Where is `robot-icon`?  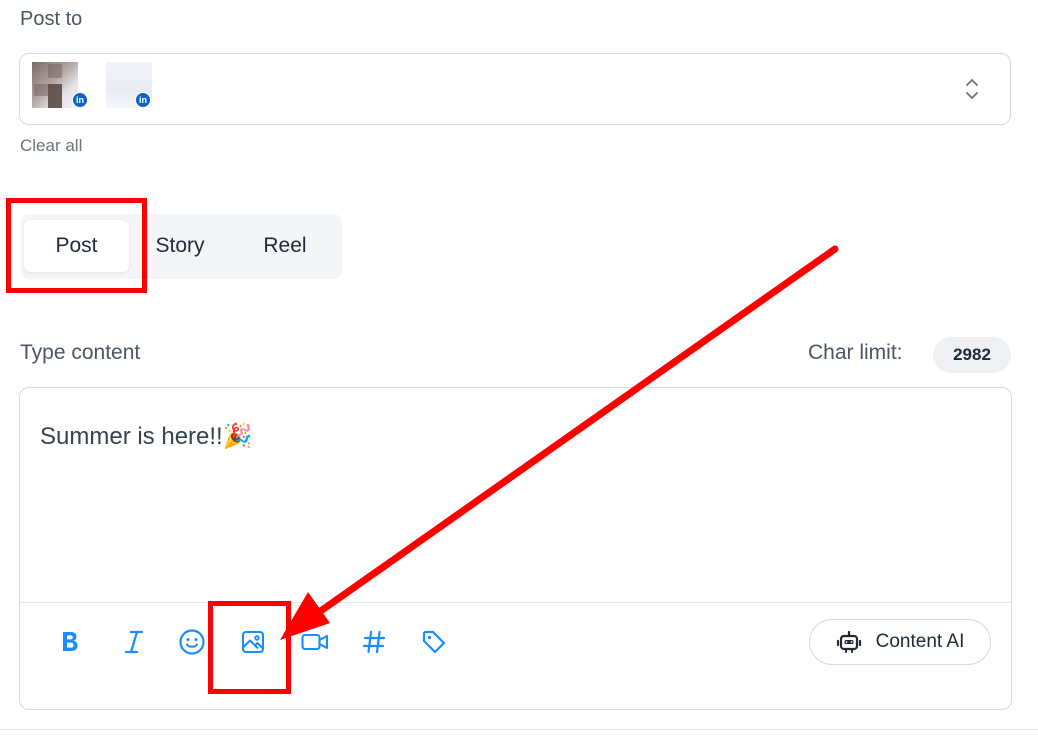
robot-icon is located at coordinates (848, 641).